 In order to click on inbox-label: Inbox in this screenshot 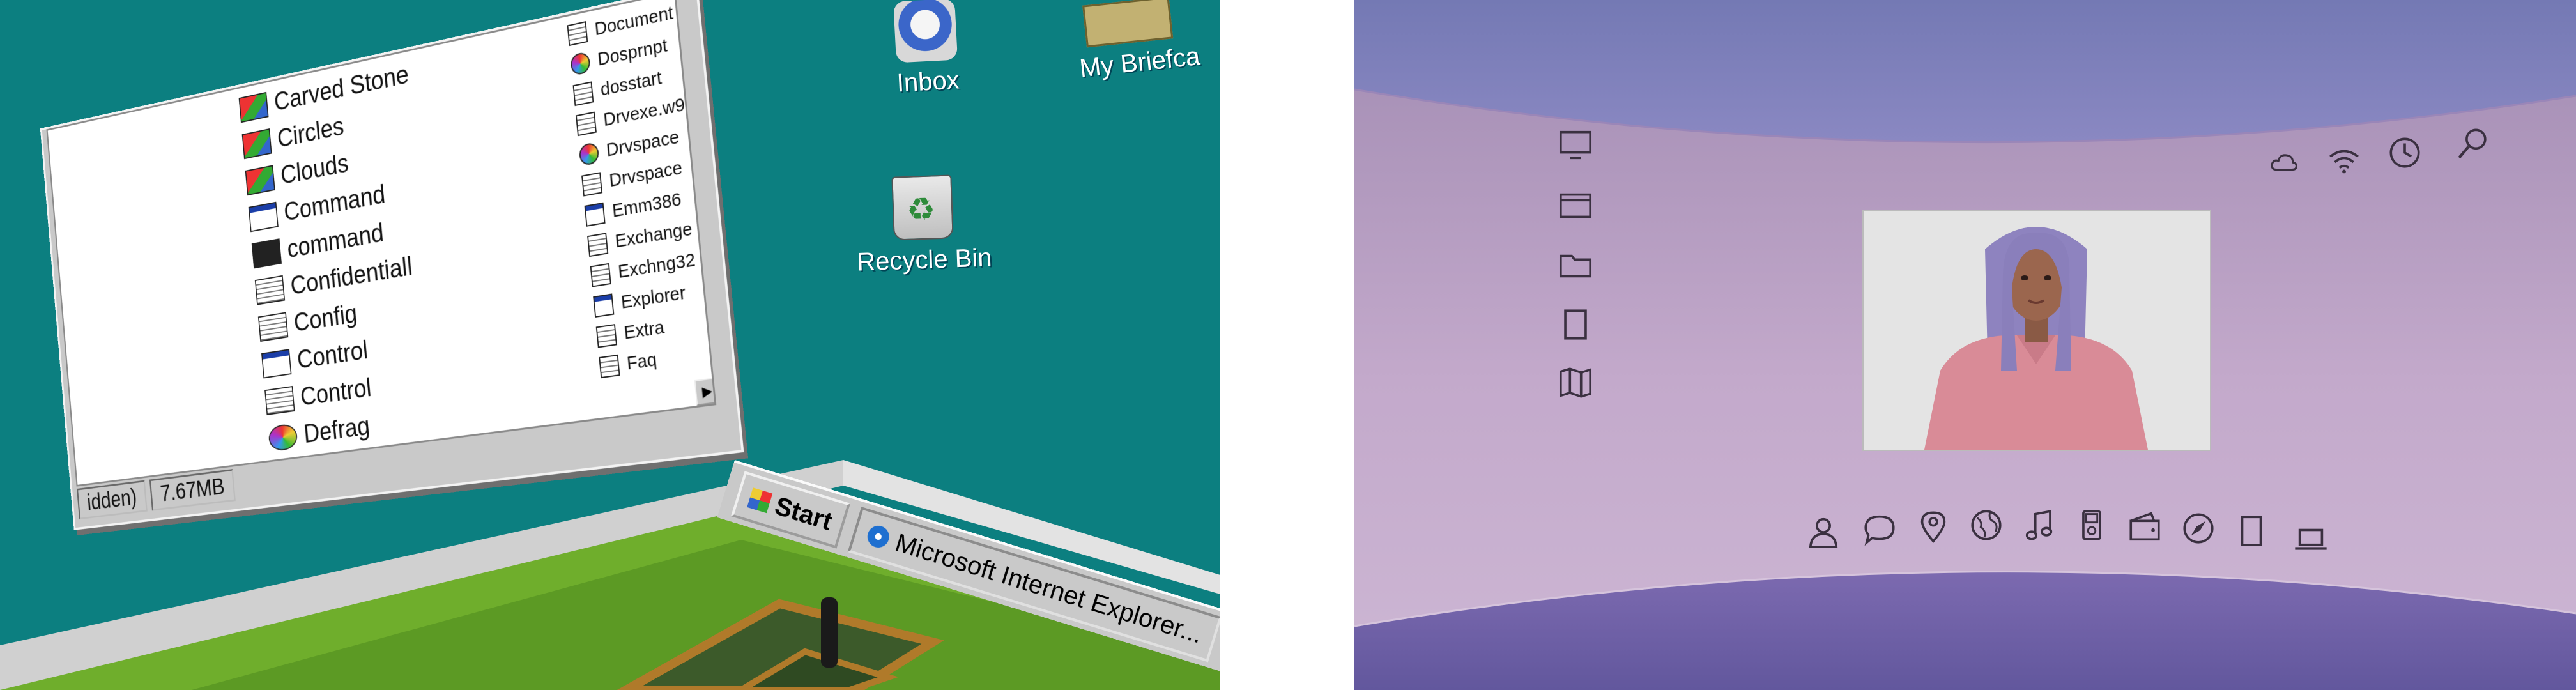, I will do `click(928, 82)`.